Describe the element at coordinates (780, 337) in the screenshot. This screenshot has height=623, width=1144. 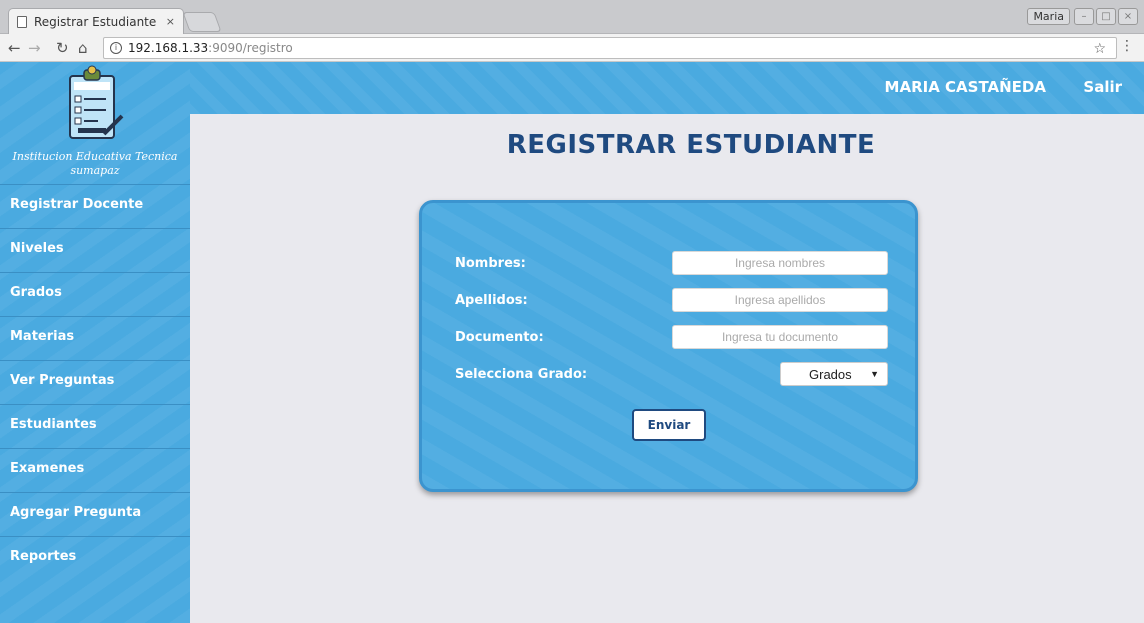
I see `documento-input` at that location.